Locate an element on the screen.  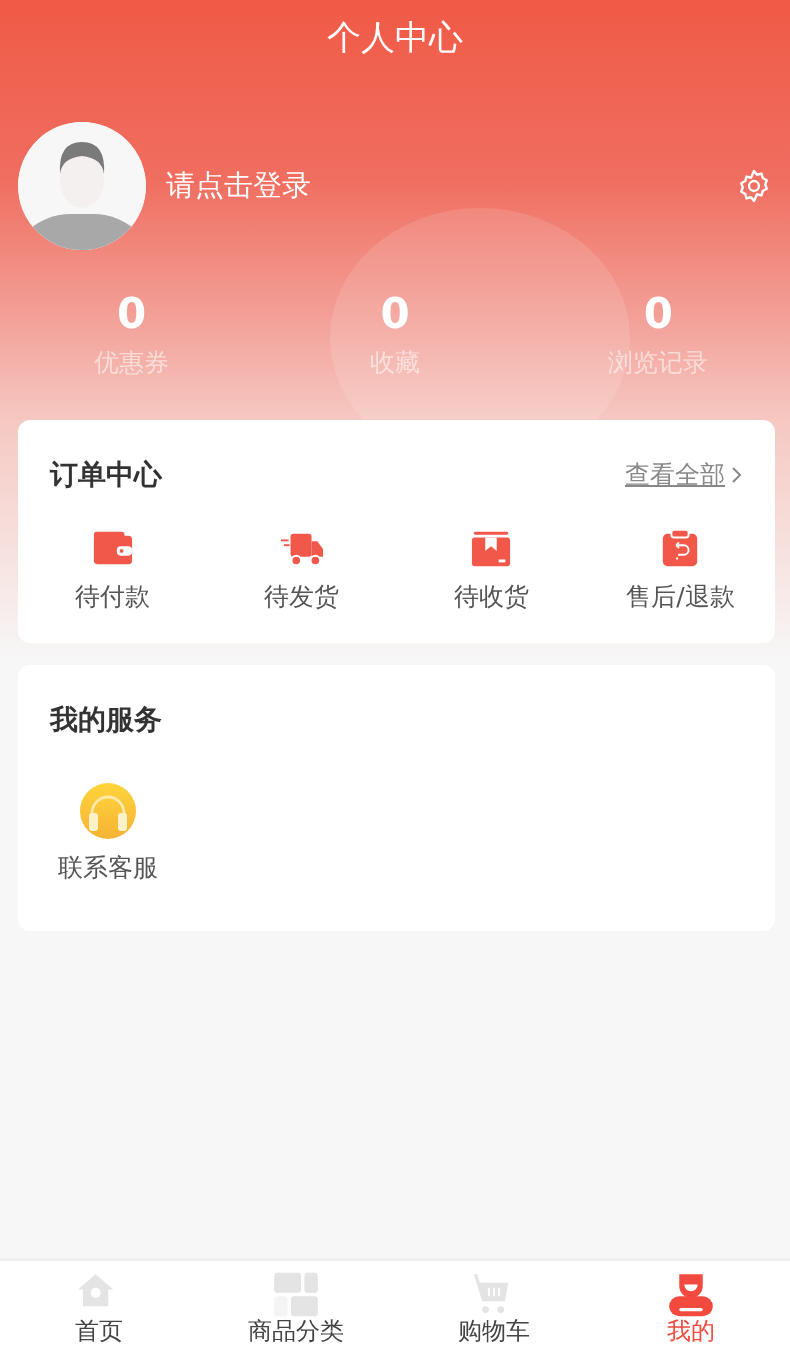
tab-item: 购物车 is located at coordinates (494, 1303).